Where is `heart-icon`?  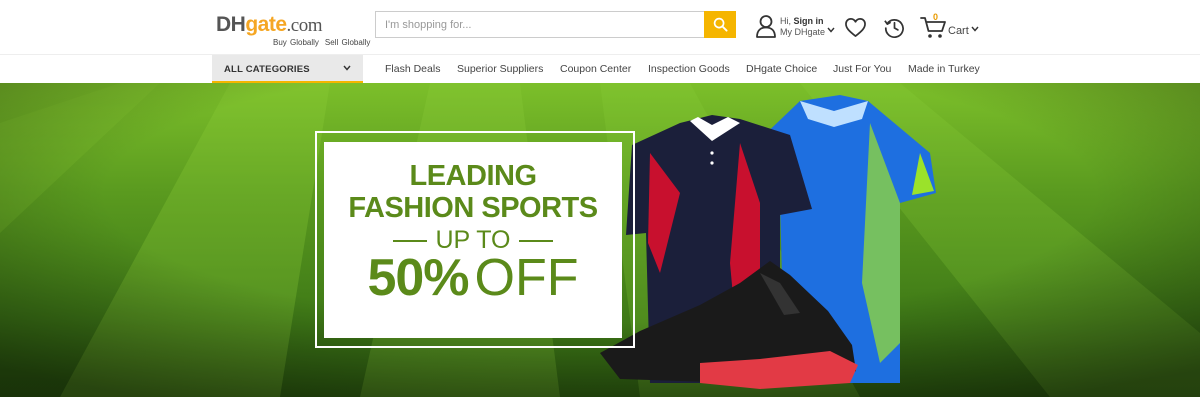 heart-icon is located at coordinates (855, 27).